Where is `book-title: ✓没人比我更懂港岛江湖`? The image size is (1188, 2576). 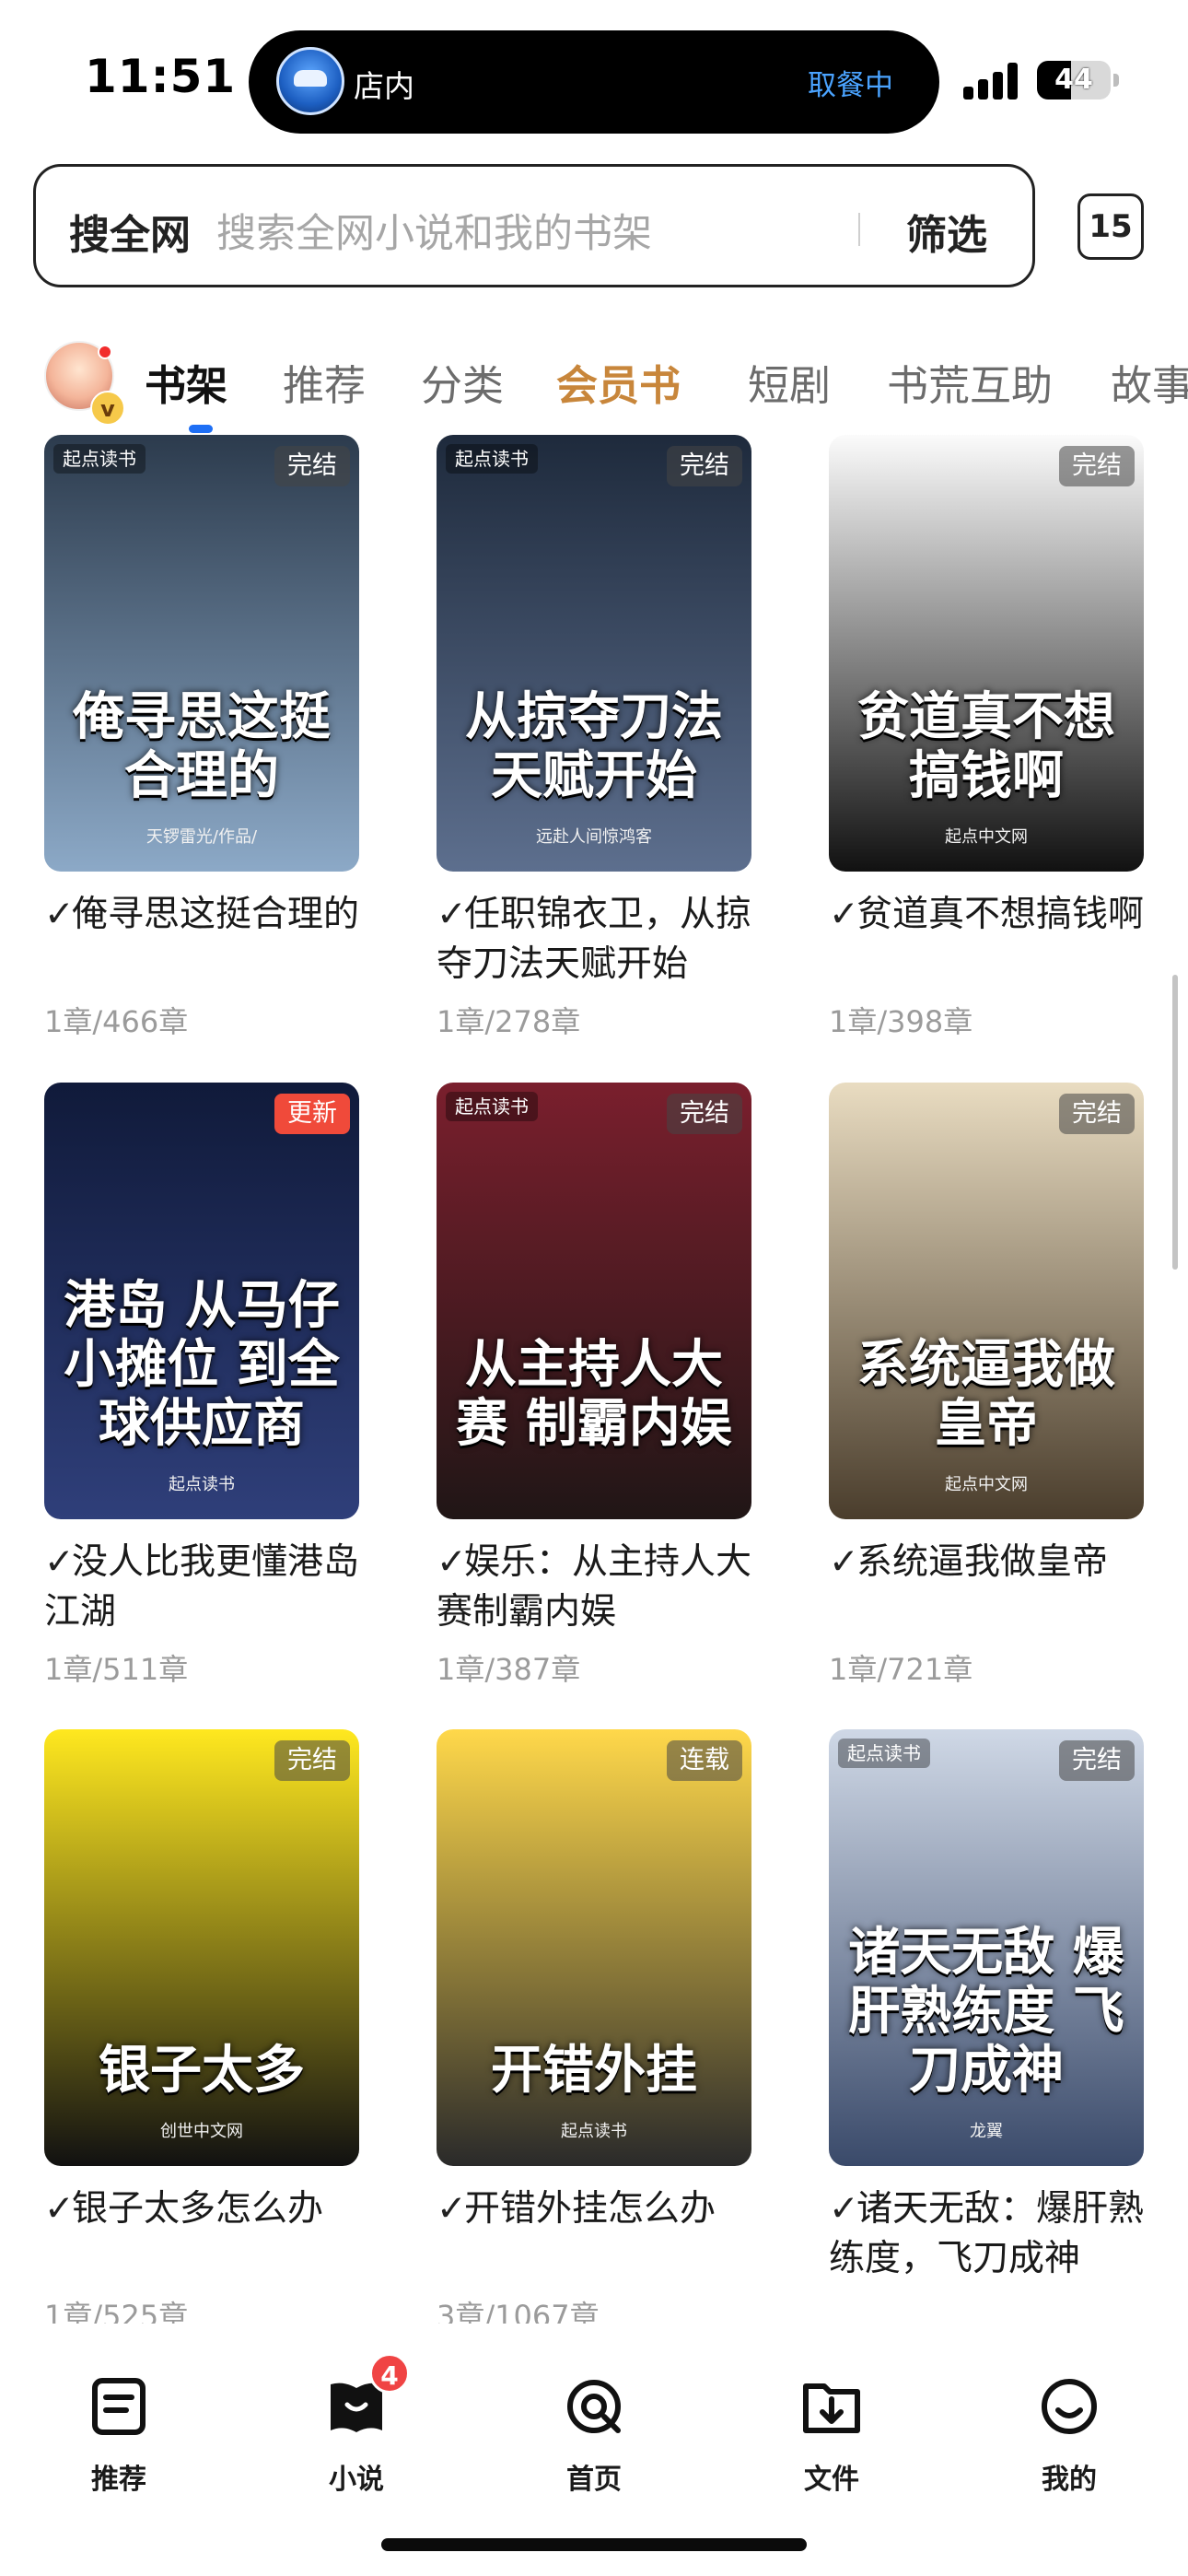
book-title: ✓没人比我更懂港岛江湖 is located at coordinates (201, 1587).